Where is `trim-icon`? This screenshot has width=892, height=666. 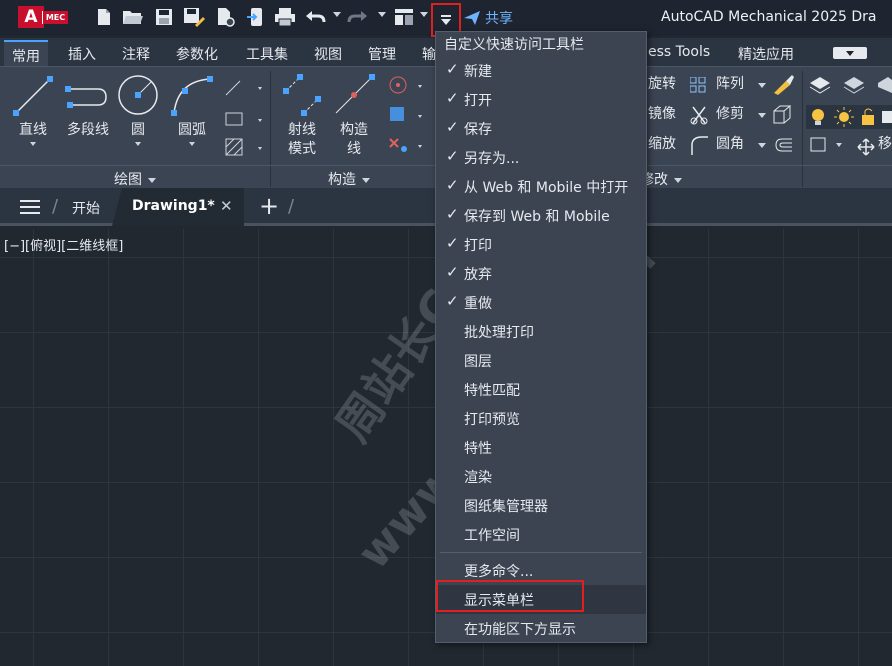 trim-icon is located at coordinates (699, 115).